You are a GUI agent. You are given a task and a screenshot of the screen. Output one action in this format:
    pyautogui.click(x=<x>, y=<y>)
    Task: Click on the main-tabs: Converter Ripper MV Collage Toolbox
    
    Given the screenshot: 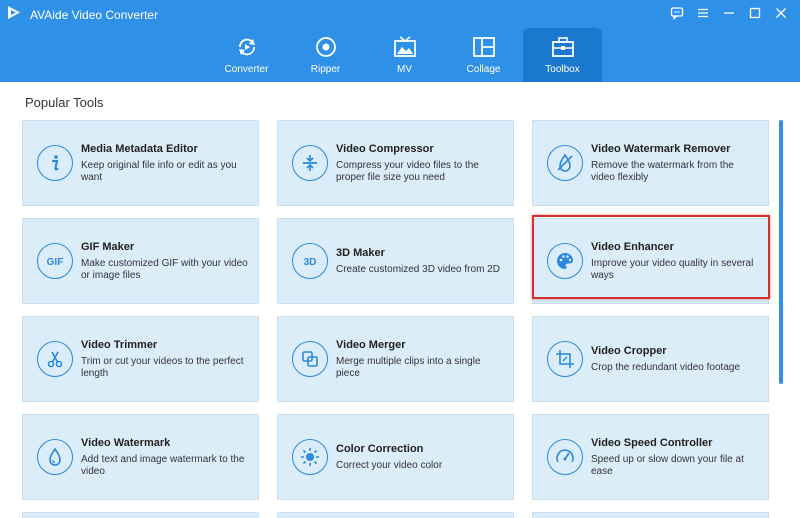 What is the action you would take?
    pyautogui.click(x=404, y=55)
    